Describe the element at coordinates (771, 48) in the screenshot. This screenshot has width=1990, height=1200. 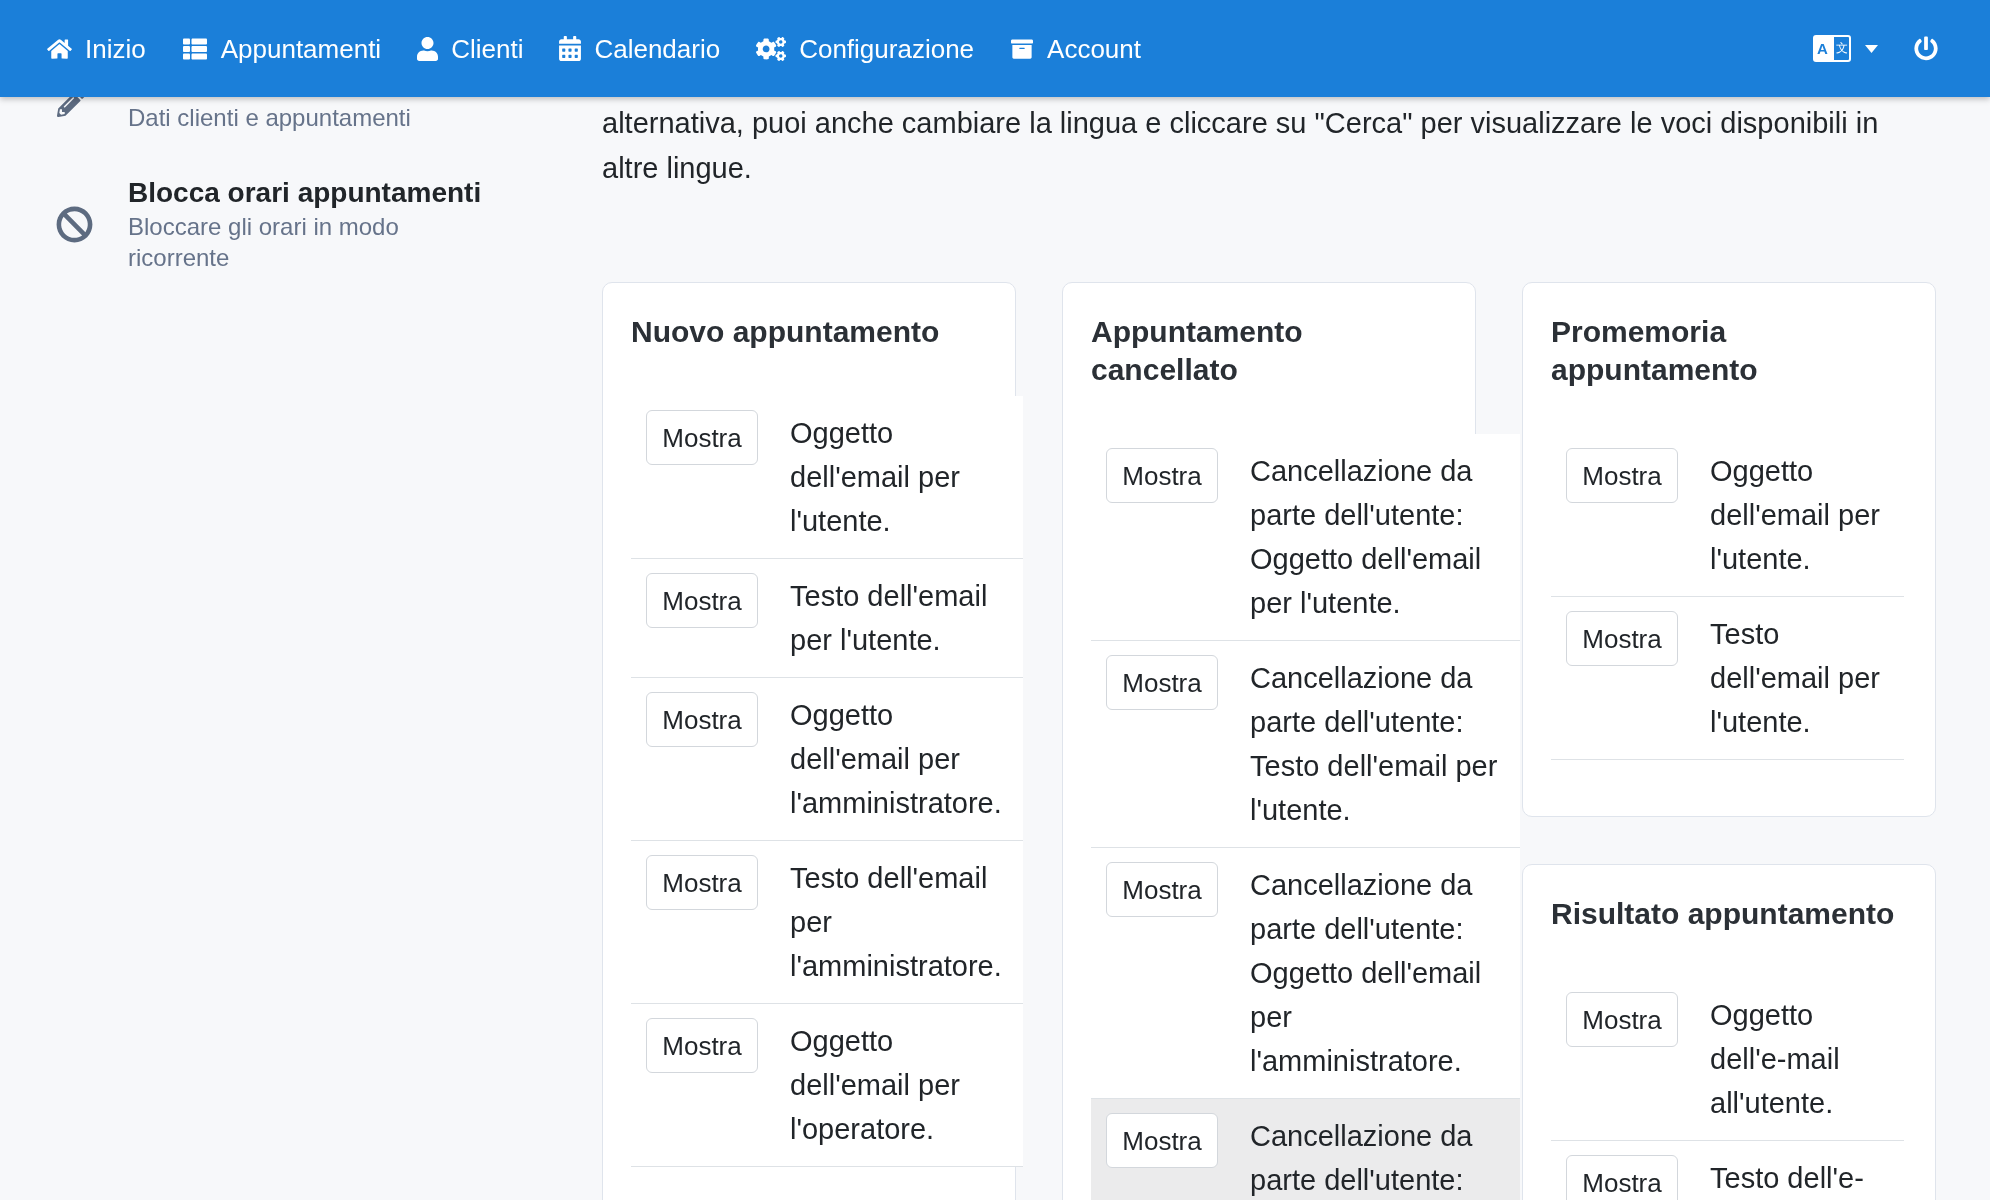
I see `gears-icon` at that location.